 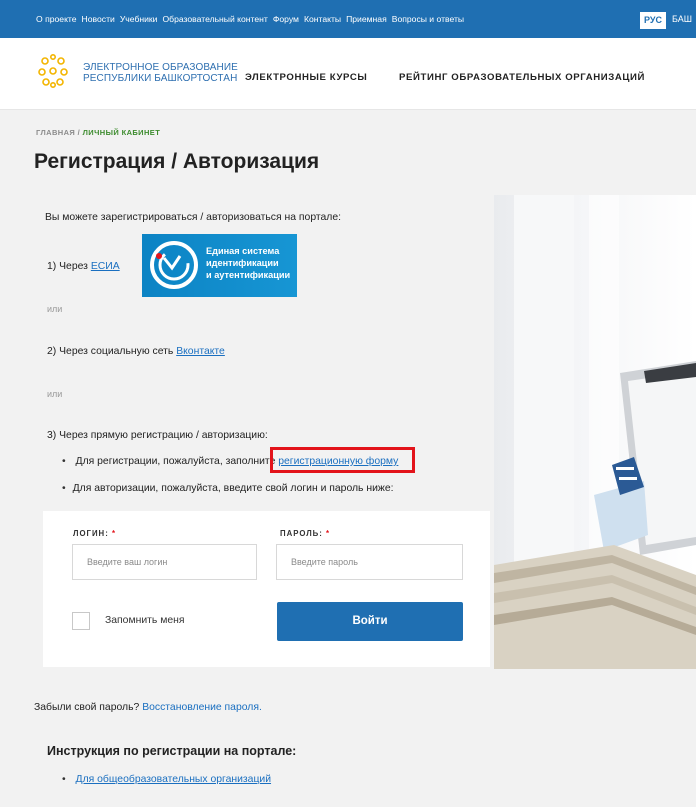 I want to click on page-title: Регистрация / Авторизация, so click(x=177, y=161).